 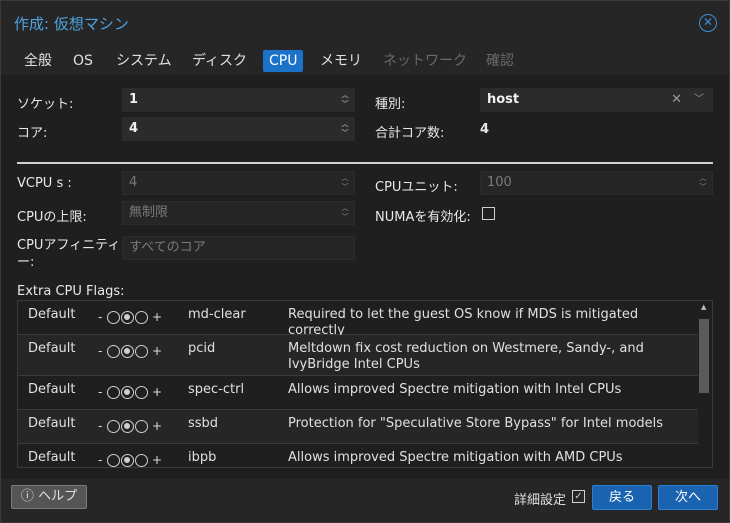 What do you see at coordinates (52, 217) in the screenshot?
I see `cpu-limit-label: CPUの上限:` at bounding box center [52, 217].